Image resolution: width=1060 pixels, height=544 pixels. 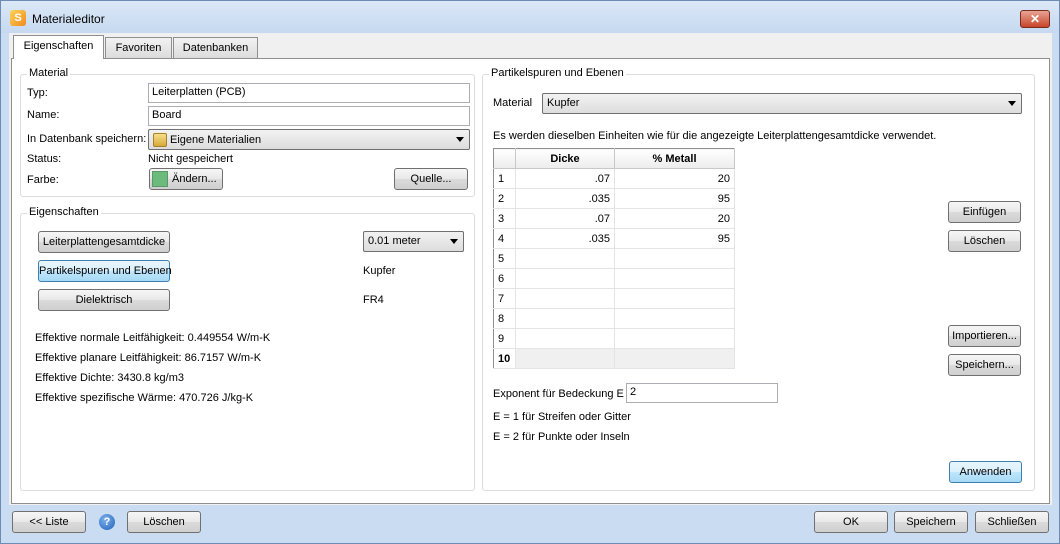 What do you see at coordinates (394, 241) in the screenshot?
I see `unit-select-value: 0.01 meter` at bounding box center [394, 241].